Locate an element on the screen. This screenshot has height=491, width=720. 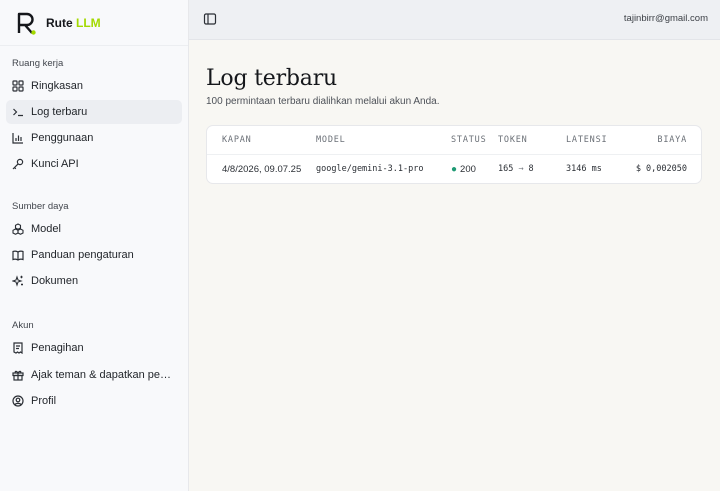
boxes-icon is located at coordinates (18, 229).